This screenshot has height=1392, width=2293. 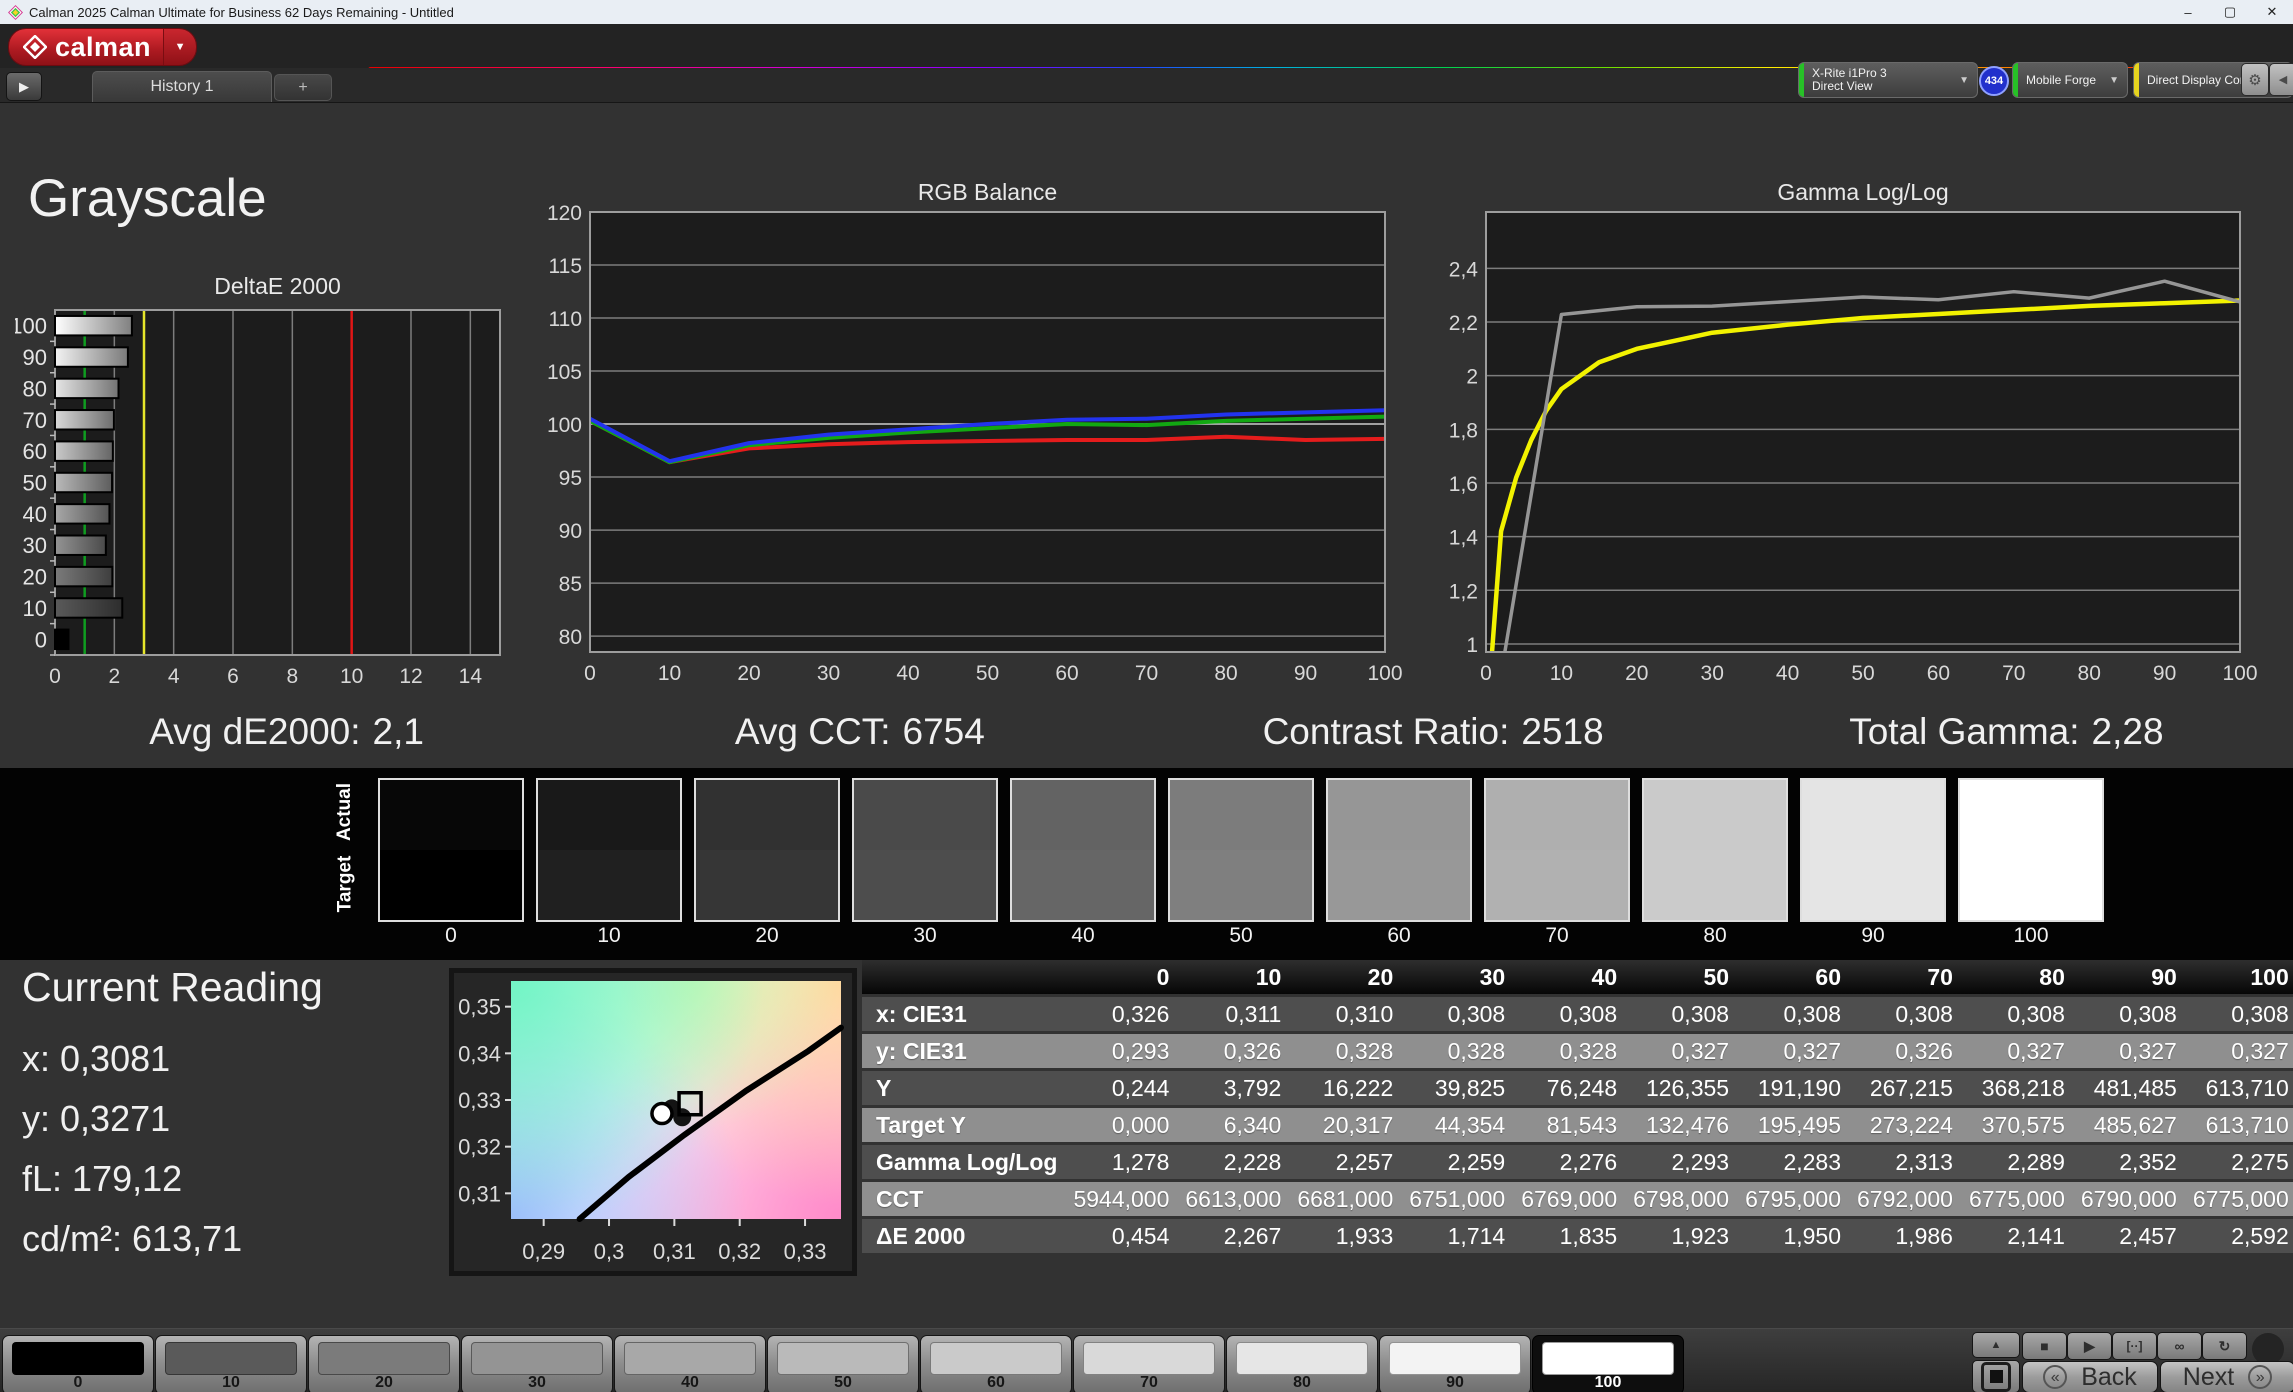 I want to click on svg-text: 1,8, so click(x=1463, y=430).